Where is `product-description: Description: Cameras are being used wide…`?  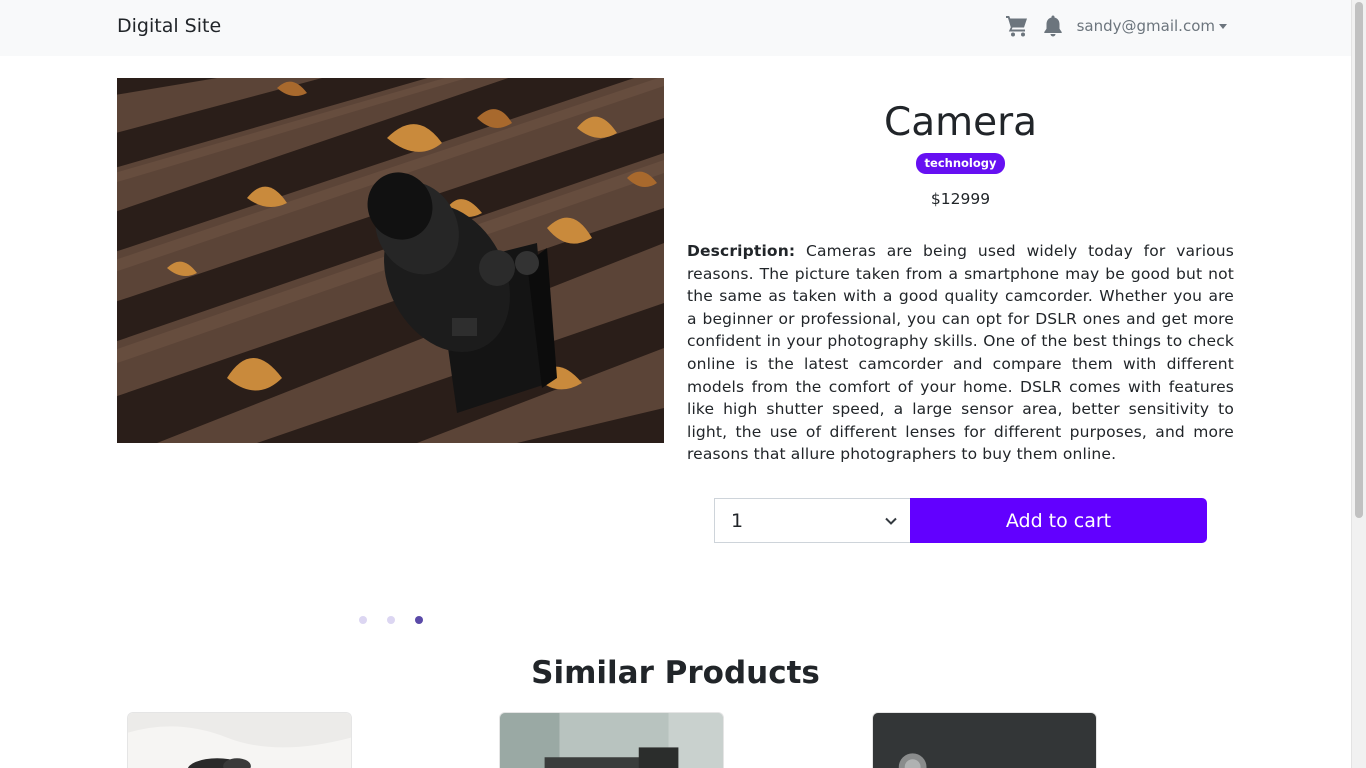
product-description: Description: Cameras are being used wide… is located at coordinates (960, 353).